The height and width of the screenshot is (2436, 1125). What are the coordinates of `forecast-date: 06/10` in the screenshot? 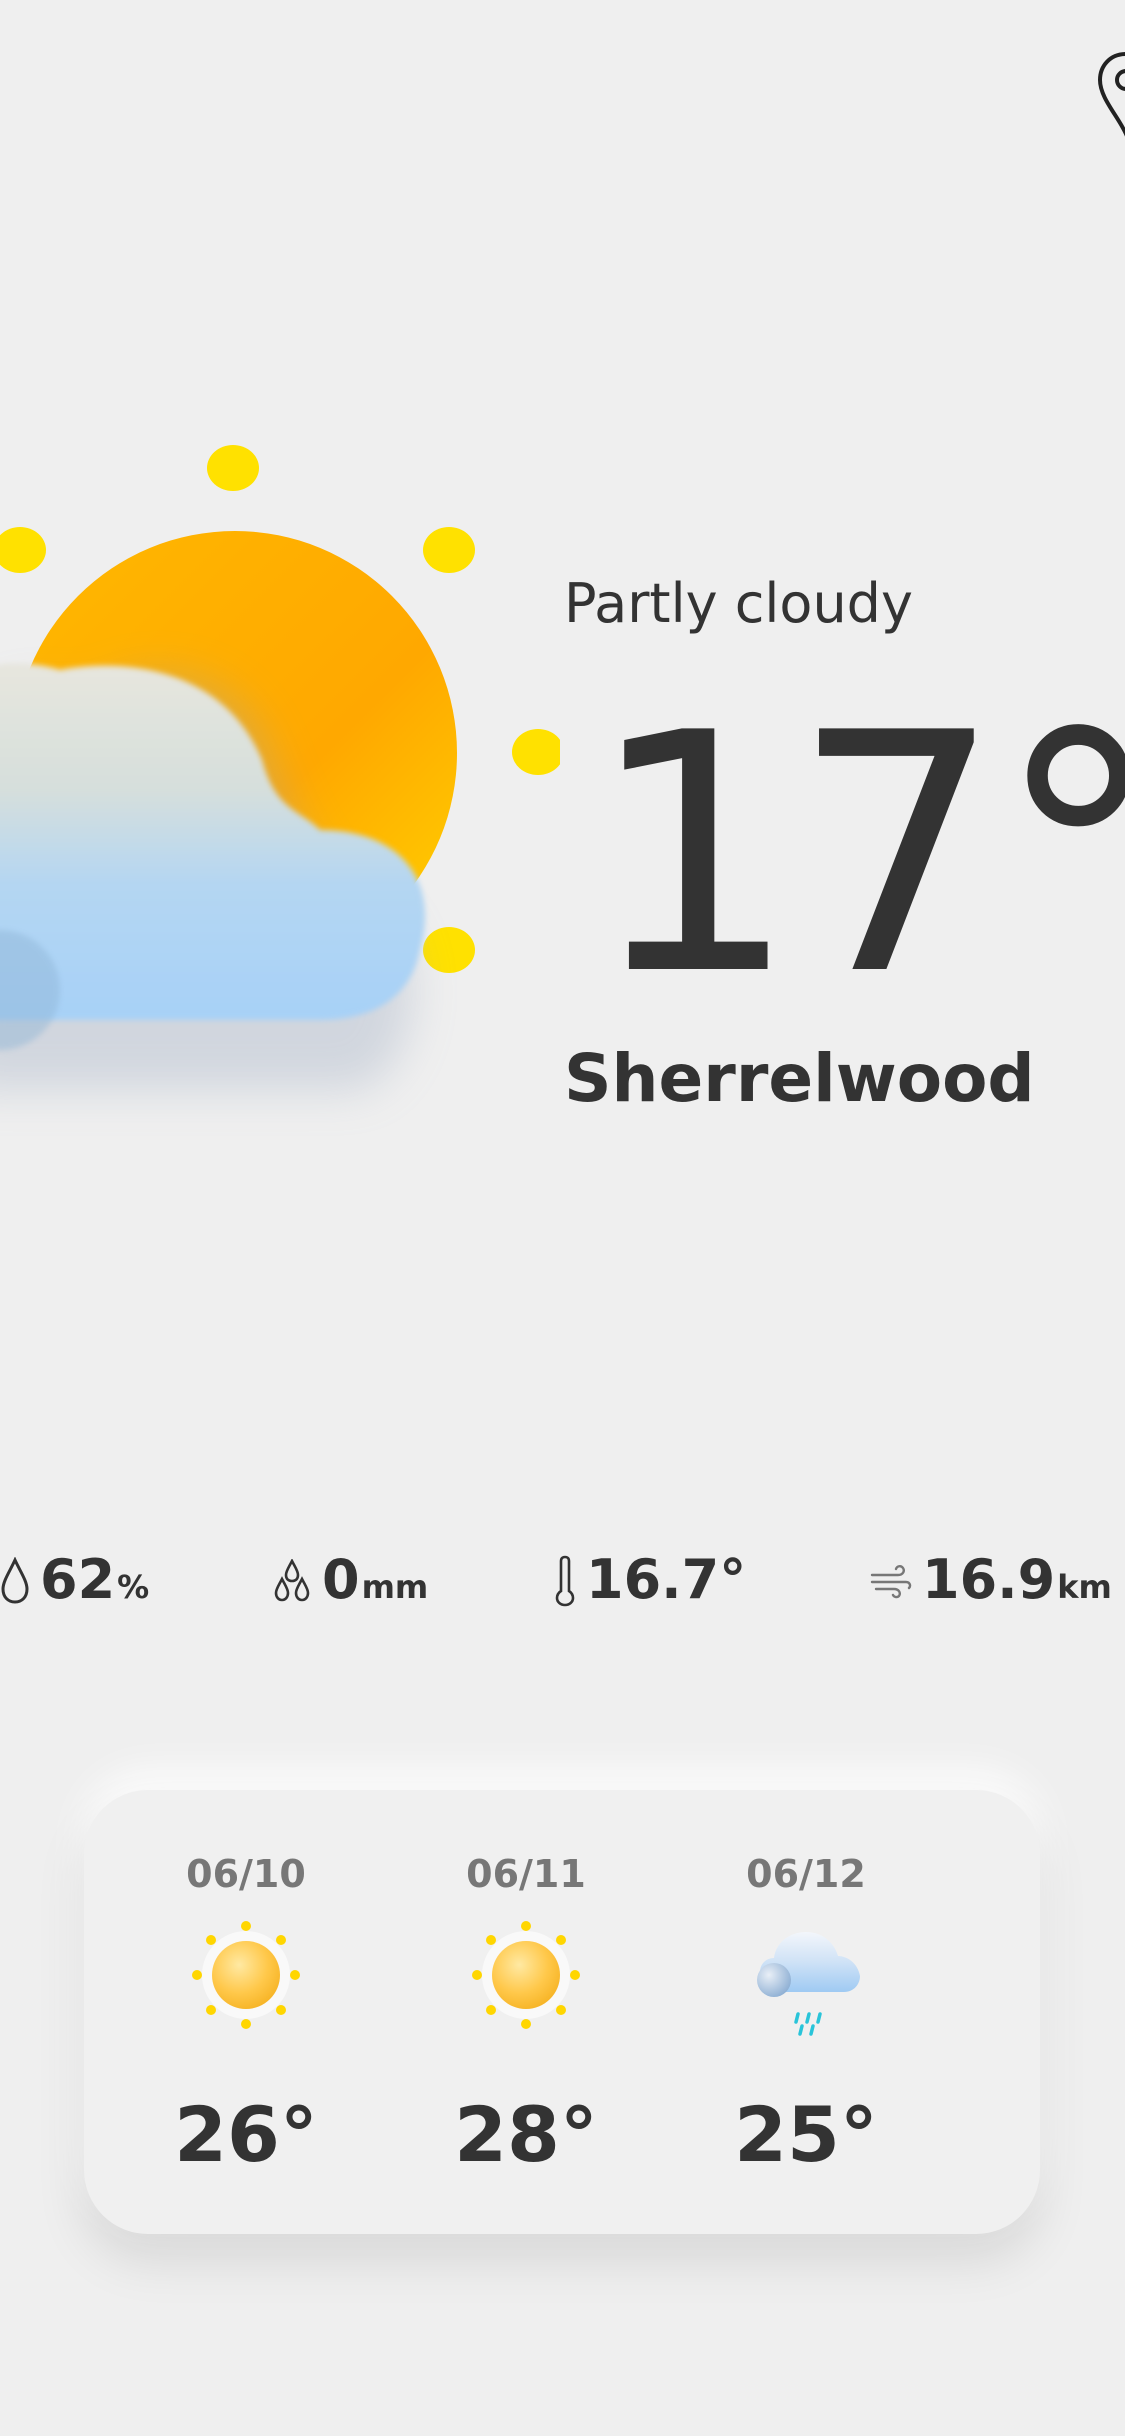 It's located at (246, 1874).